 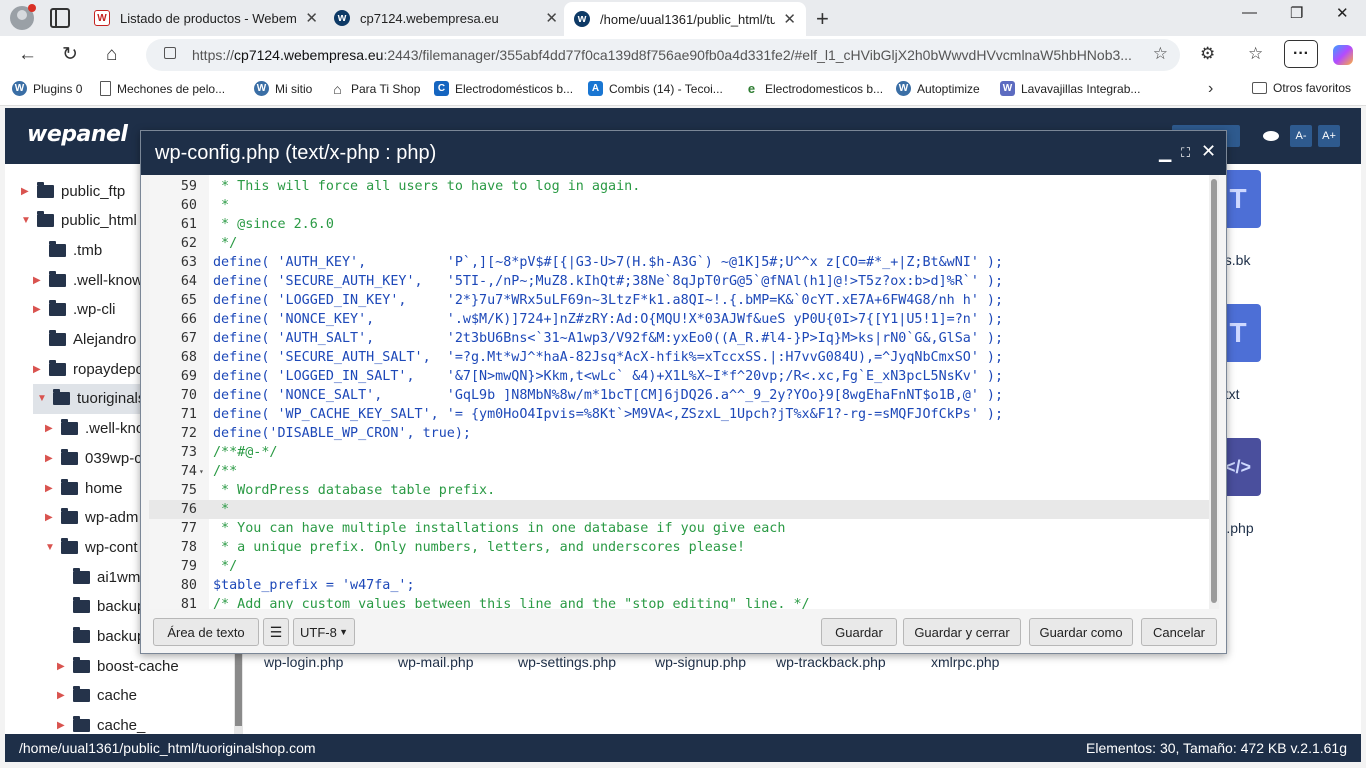 What do you see at coordinates (567, 662) in the screenshot?
I see `file-name: wp-settings.php` at bounding box center [567, 662].